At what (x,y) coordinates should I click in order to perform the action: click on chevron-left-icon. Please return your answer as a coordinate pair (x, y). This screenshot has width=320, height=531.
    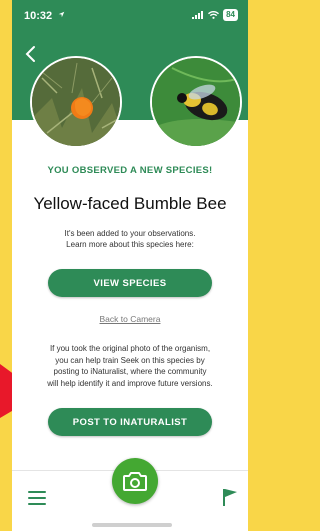
    Looking at the image, I should click on (32, 54).